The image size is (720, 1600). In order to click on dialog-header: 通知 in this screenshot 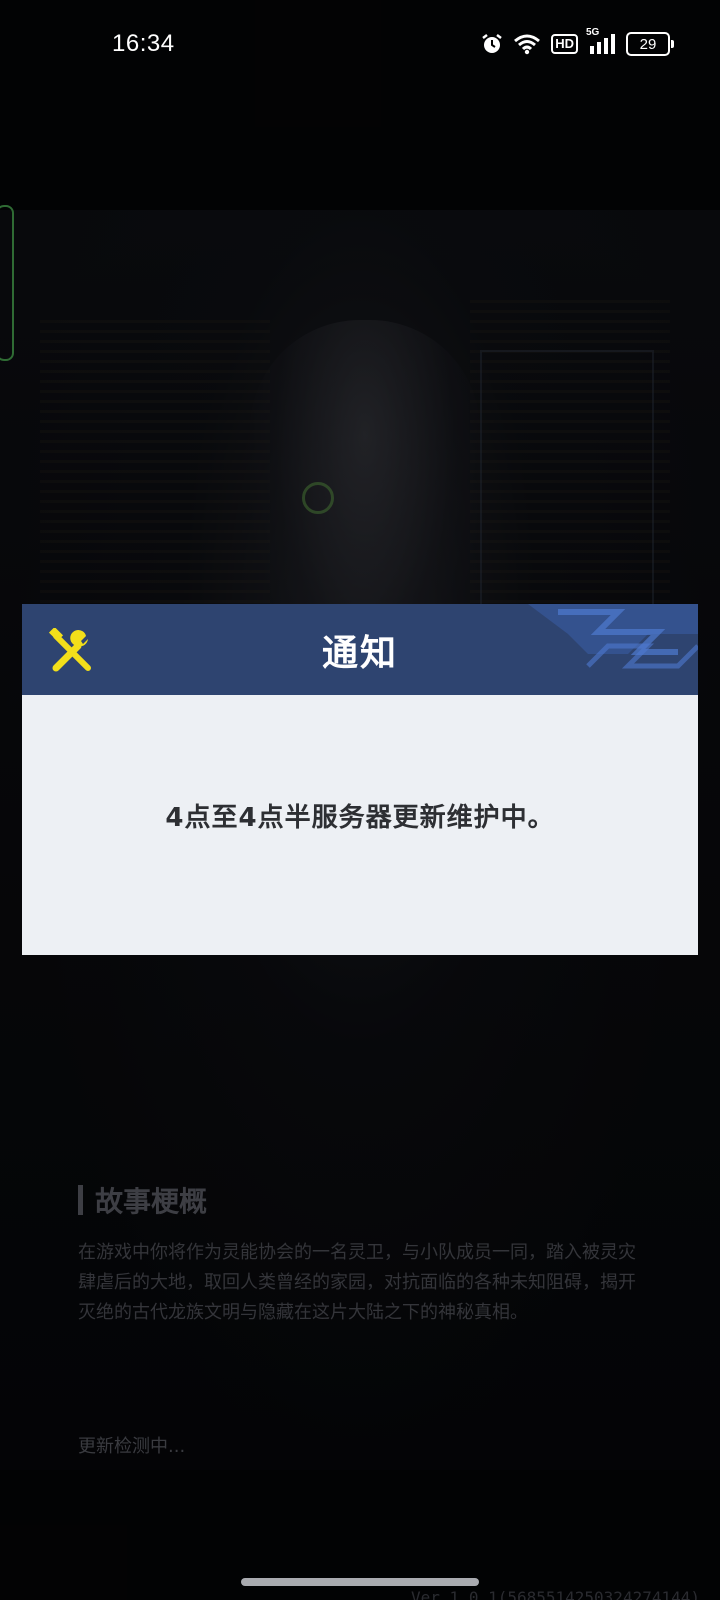, I will do `click(360, 649)`.